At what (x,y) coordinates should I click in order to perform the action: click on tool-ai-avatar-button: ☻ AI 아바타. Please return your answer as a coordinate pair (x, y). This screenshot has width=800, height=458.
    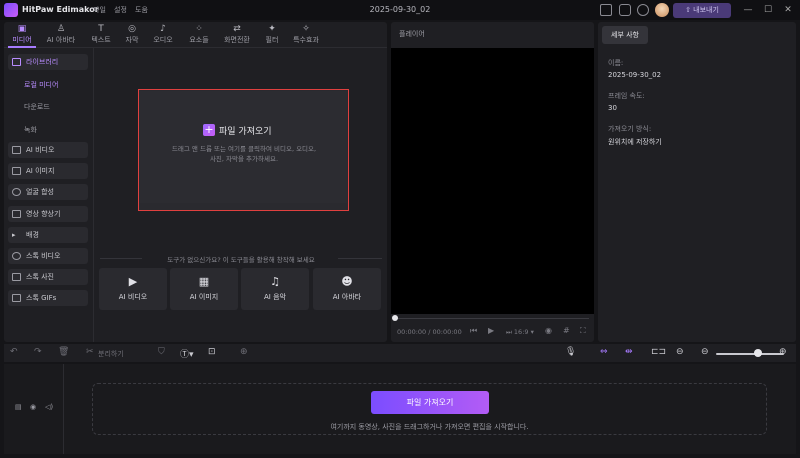
    Looking at the image, I should click on (347, 289).